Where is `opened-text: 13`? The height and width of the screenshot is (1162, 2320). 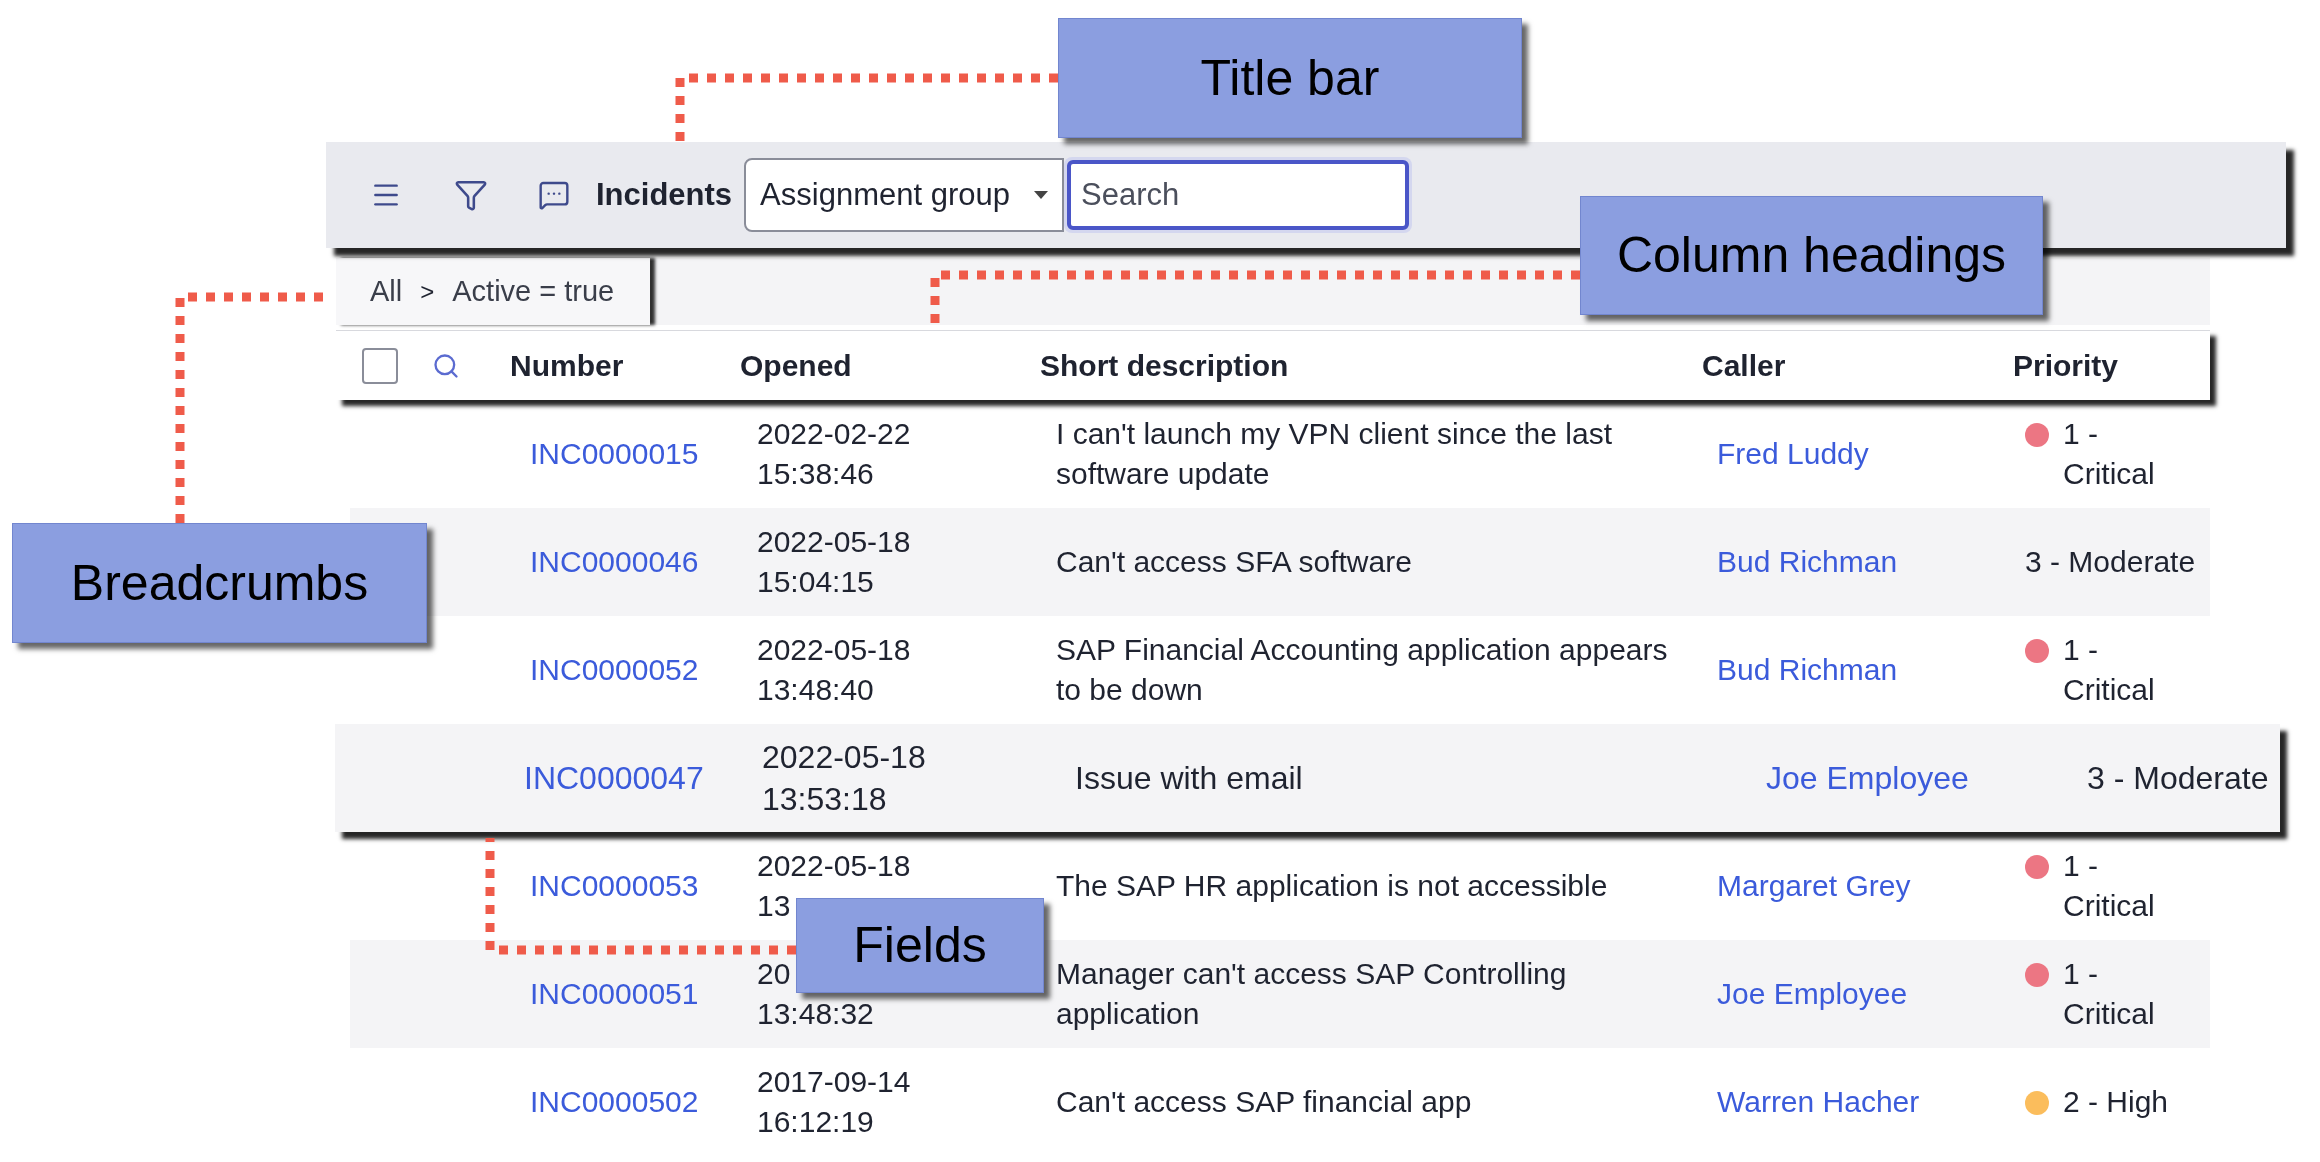
opened-text: 13 is located at coordinates (774, 906).